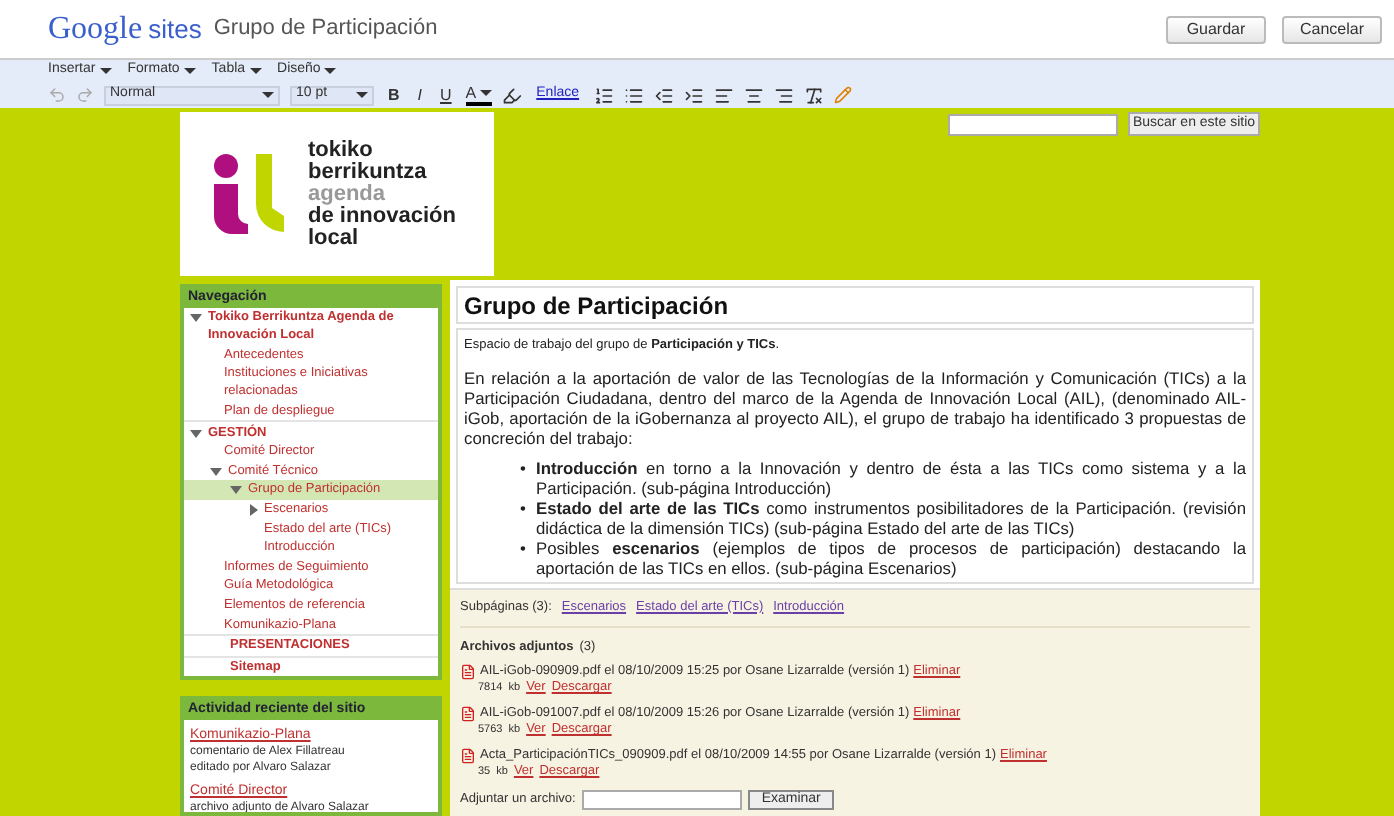 Image resolution: width=1394 pixels, height=816 pixels. I want to click on bold-button: B, so click(394, 95).